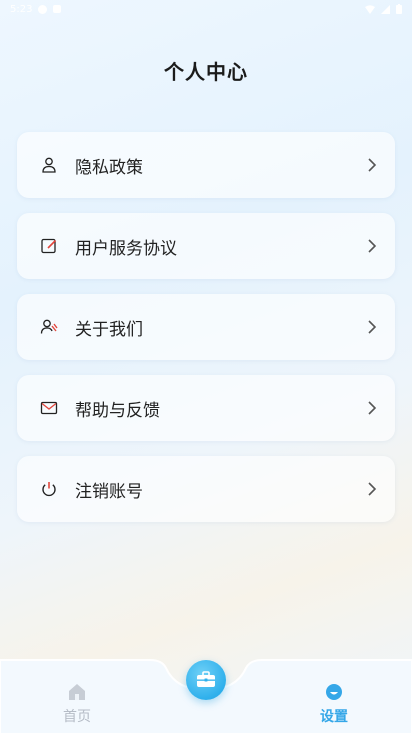 The image size is (412, 734). Describe the element at coordinates (206, 9) in the screenshot. I see `status-bar: 5:23` at that location.